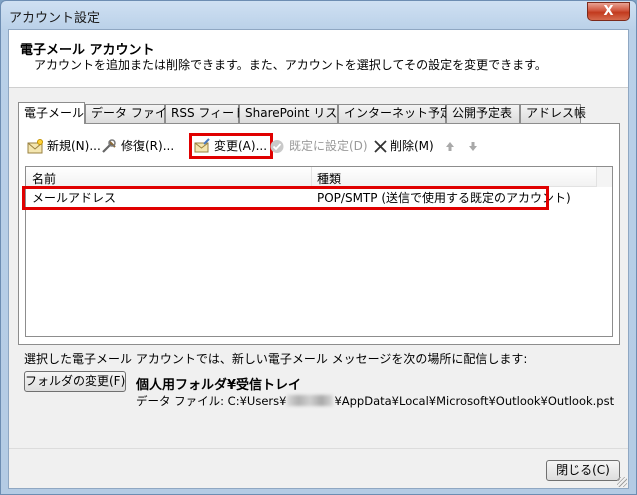  Describe the element at coordinates (205, 113) in the screenshot. I see `tab-rss-feeds: RSS フィード` at that location.